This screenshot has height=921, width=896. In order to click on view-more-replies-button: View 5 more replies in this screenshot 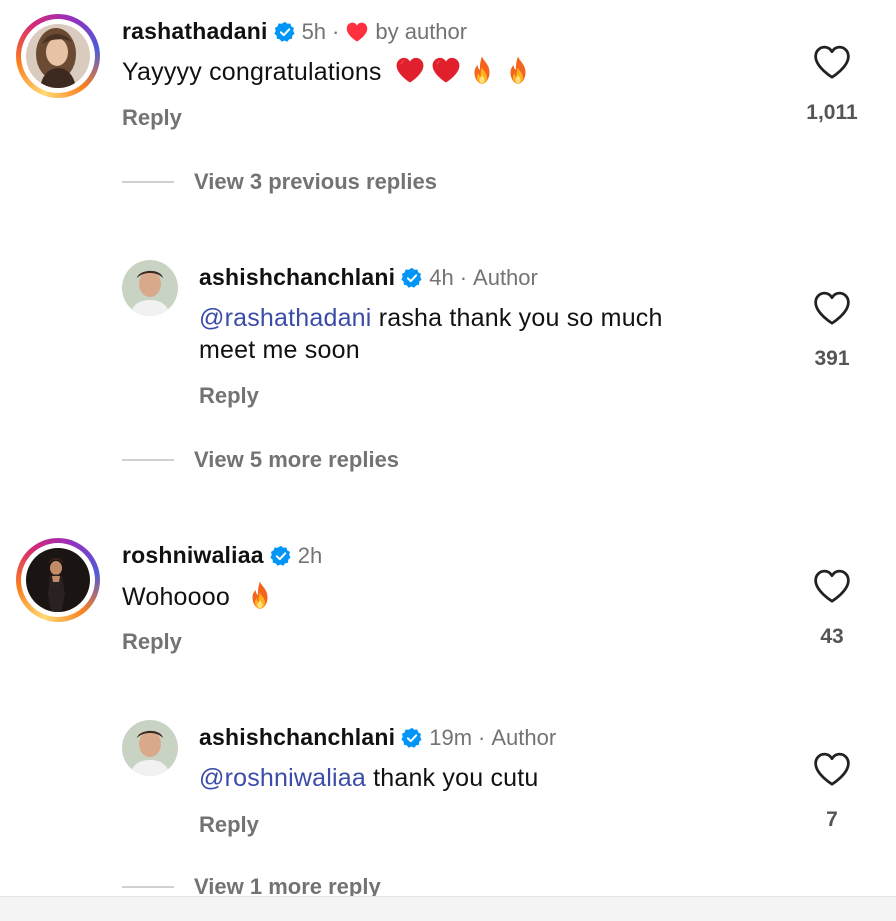, I will do `click(260, 460)`.